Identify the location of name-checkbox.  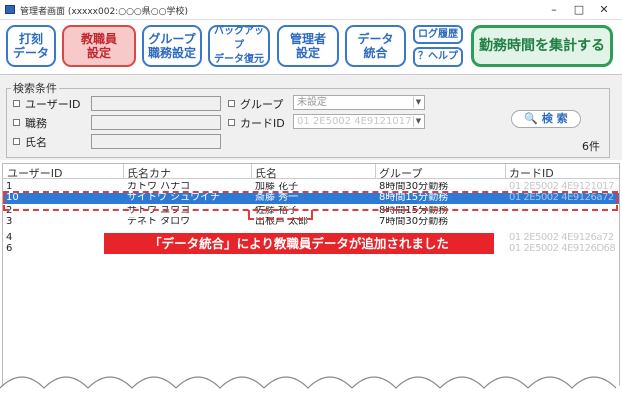
(16, 141).